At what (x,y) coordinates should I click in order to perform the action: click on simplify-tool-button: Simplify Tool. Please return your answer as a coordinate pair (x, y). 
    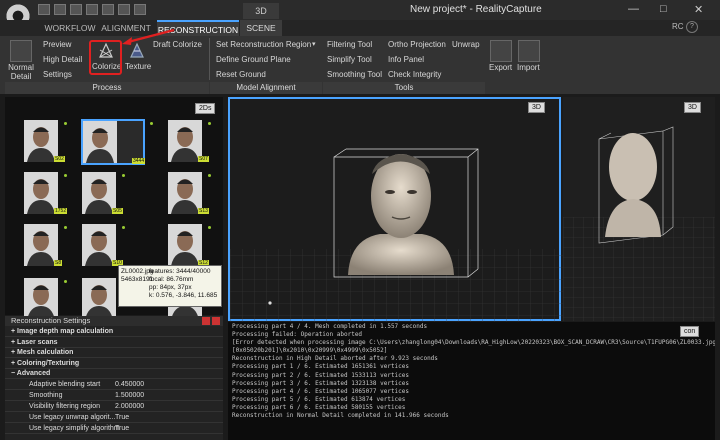
    Looking at the image, I should click on (349, 59).